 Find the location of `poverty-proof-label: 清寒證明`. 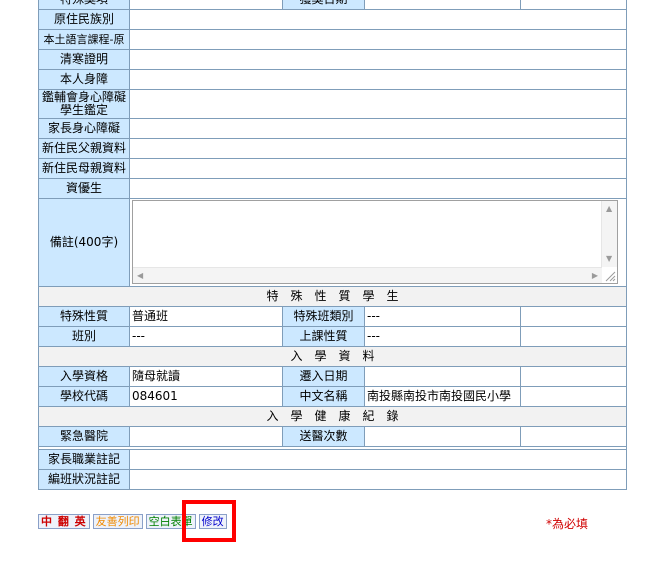

poverty-proof-label: 清寒證明 is located at coordinates (84, 59).